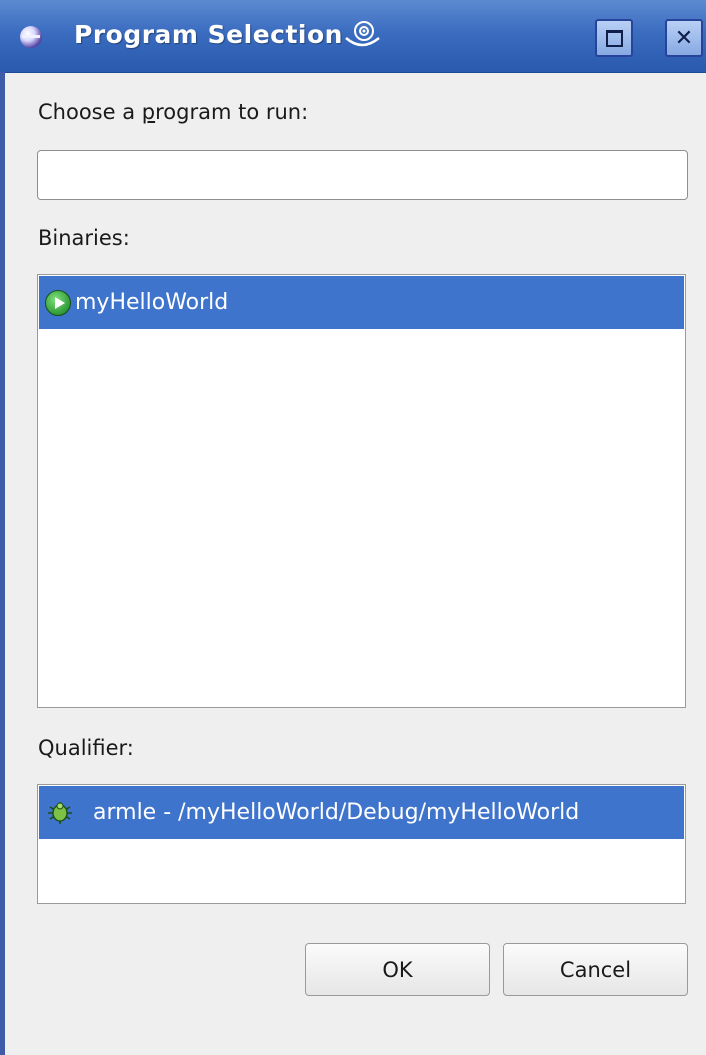 The height and width of the screenshot is (1055, 706). Describe the element at coordinates (208, 34) in the screenshot. I see `window-title: Program Selection` at that location.